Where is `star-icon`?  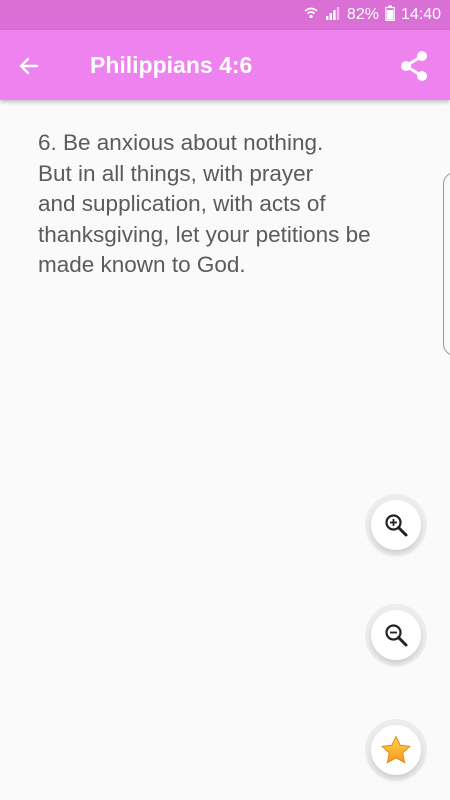
star-icon is located at coordinates (396, 749).